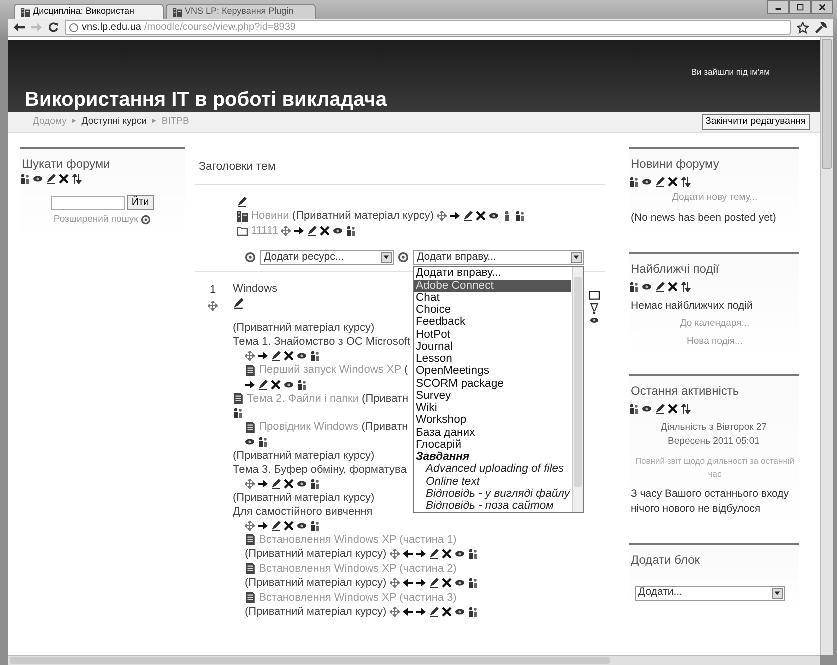  What do you see at coordinates (53, 27) in the screenshot?
I see `reload-icon` at bounding box center [53, 27].